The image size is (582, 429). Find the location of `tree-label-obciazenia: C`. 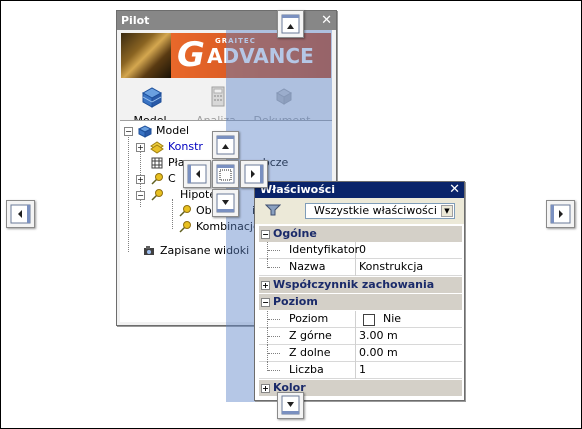

tree-label-obciazenia: C is located at coordinates (172, 178).